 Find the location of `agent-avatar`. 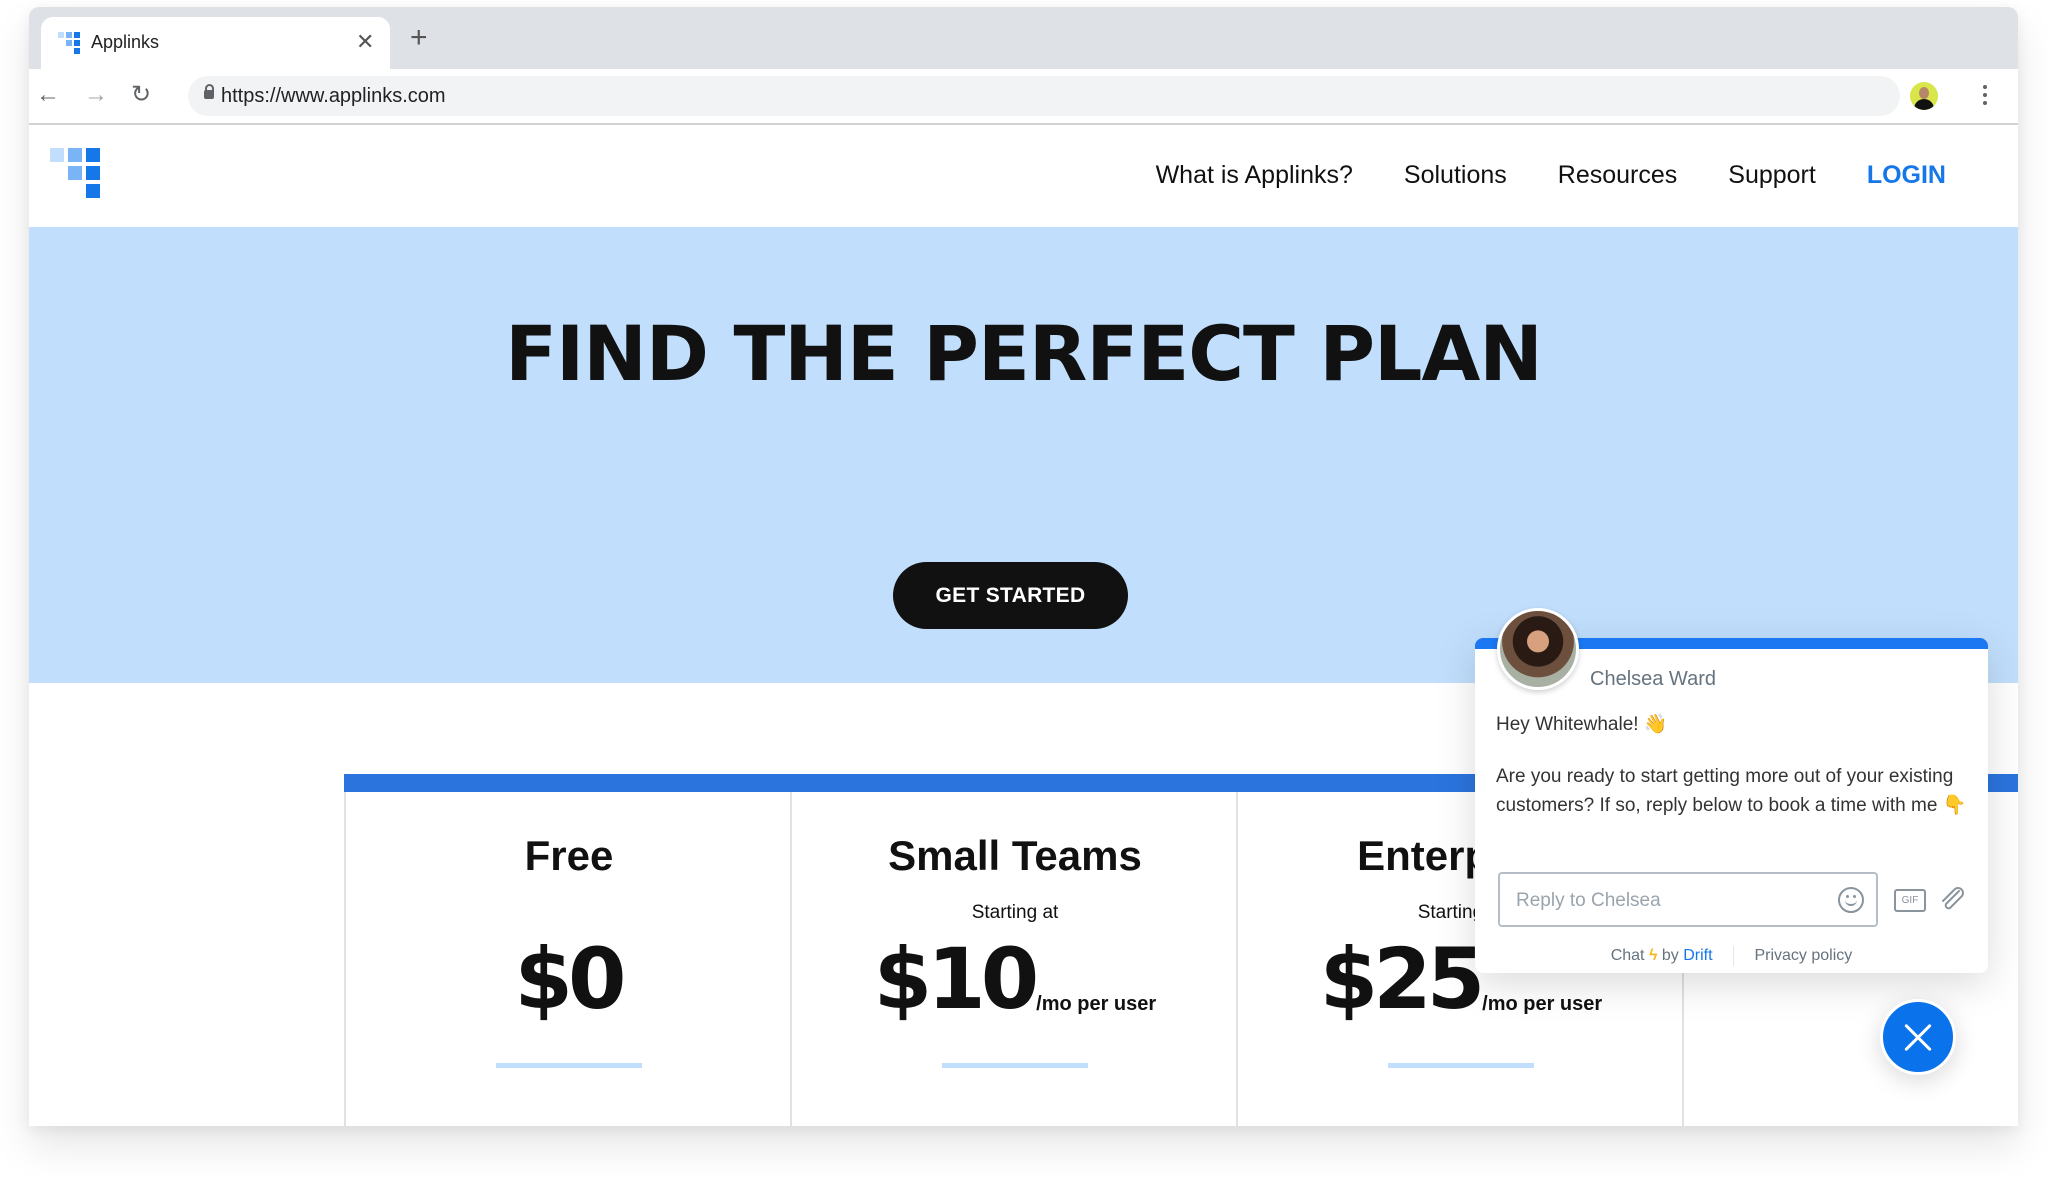

agent-avatar is located at coordinates (1538, 649).